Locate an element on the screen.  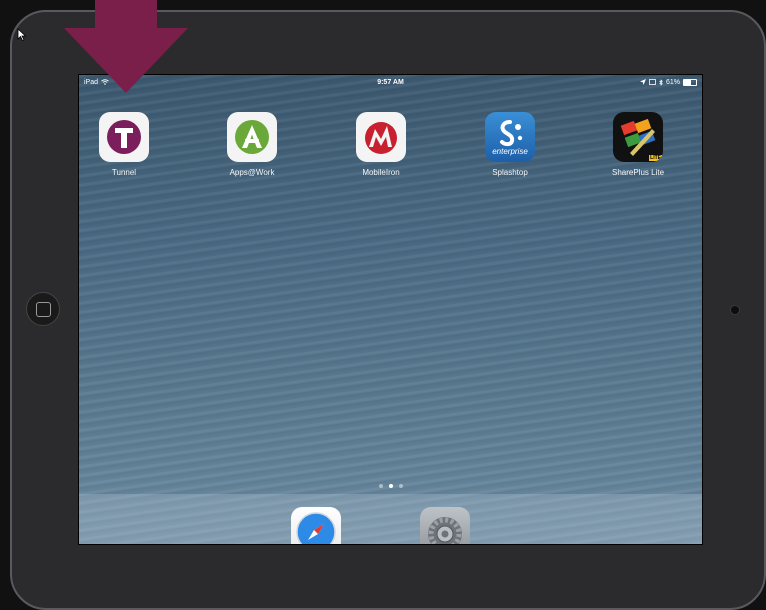
page-dot-active is located at coordinates (390, 486).